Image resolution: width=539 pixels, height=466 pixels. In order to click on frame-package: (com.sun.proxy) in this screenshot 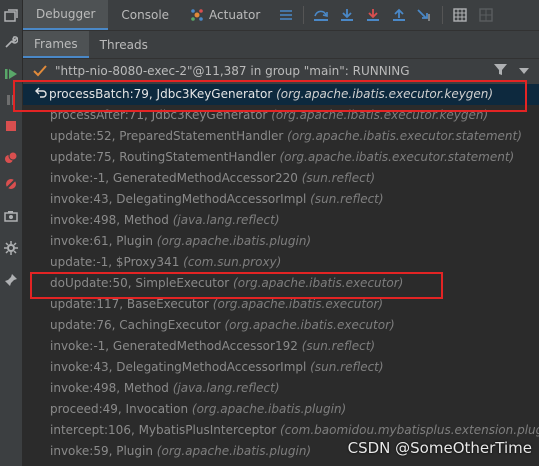, I will do `click(232, 262)`.